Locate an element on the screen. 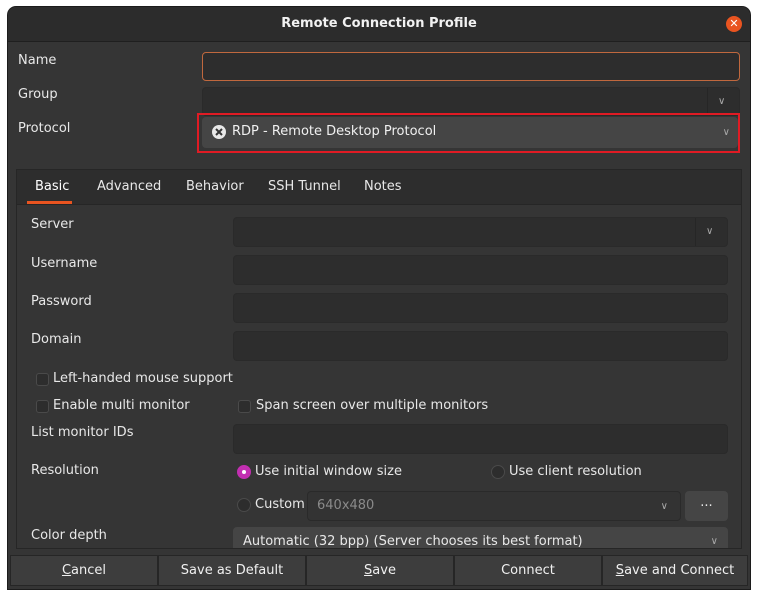 This screenshot has height=595, width=759. list-monitor-input is located at coordinates (480, 439).